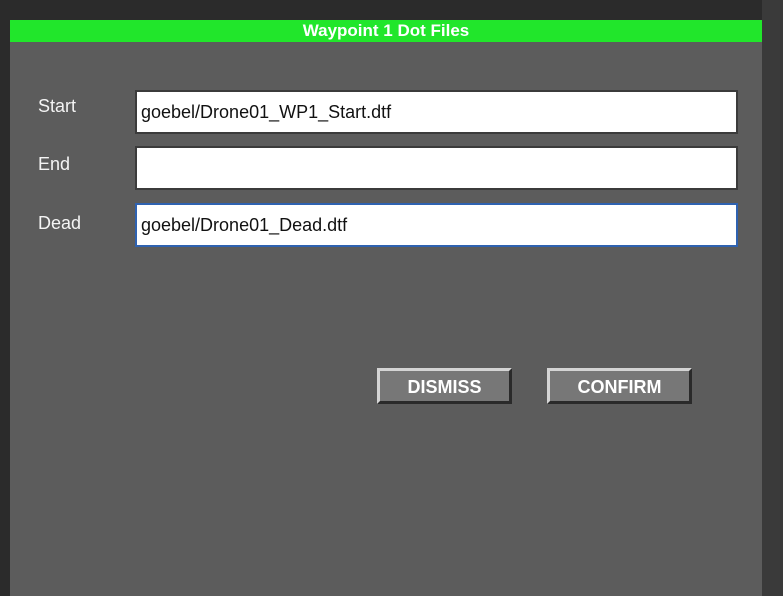 Image resolution: width=783 pixels, height=596 pixels. What do you see at coordinates (5, 298) in the screenshot?
I see `window-frame-left` at bounding box center [5, 298].